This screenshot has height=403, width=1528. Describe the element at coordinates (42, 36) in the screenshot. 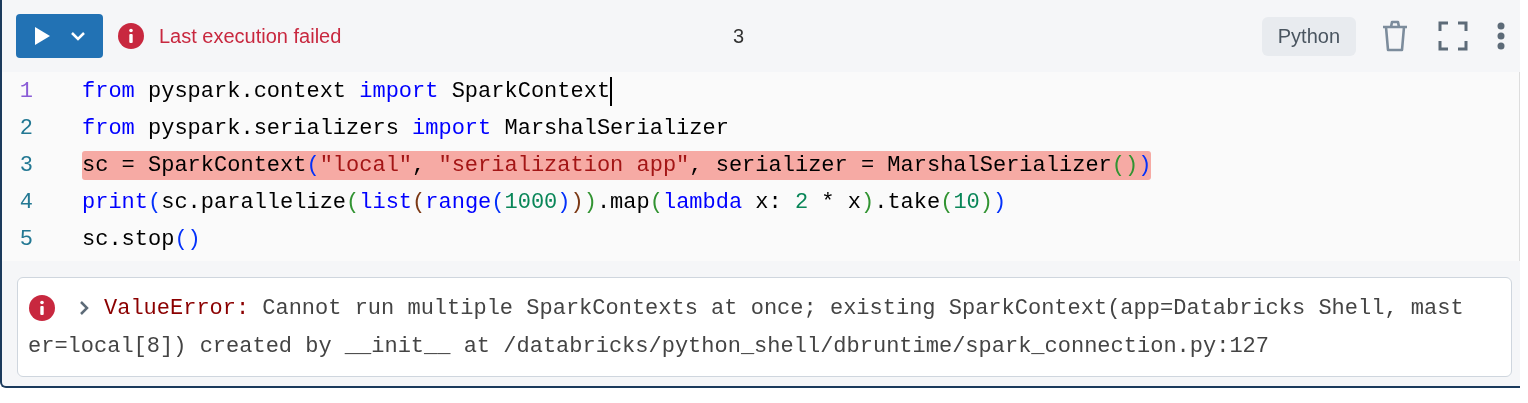

I see `play-icon` at that location.